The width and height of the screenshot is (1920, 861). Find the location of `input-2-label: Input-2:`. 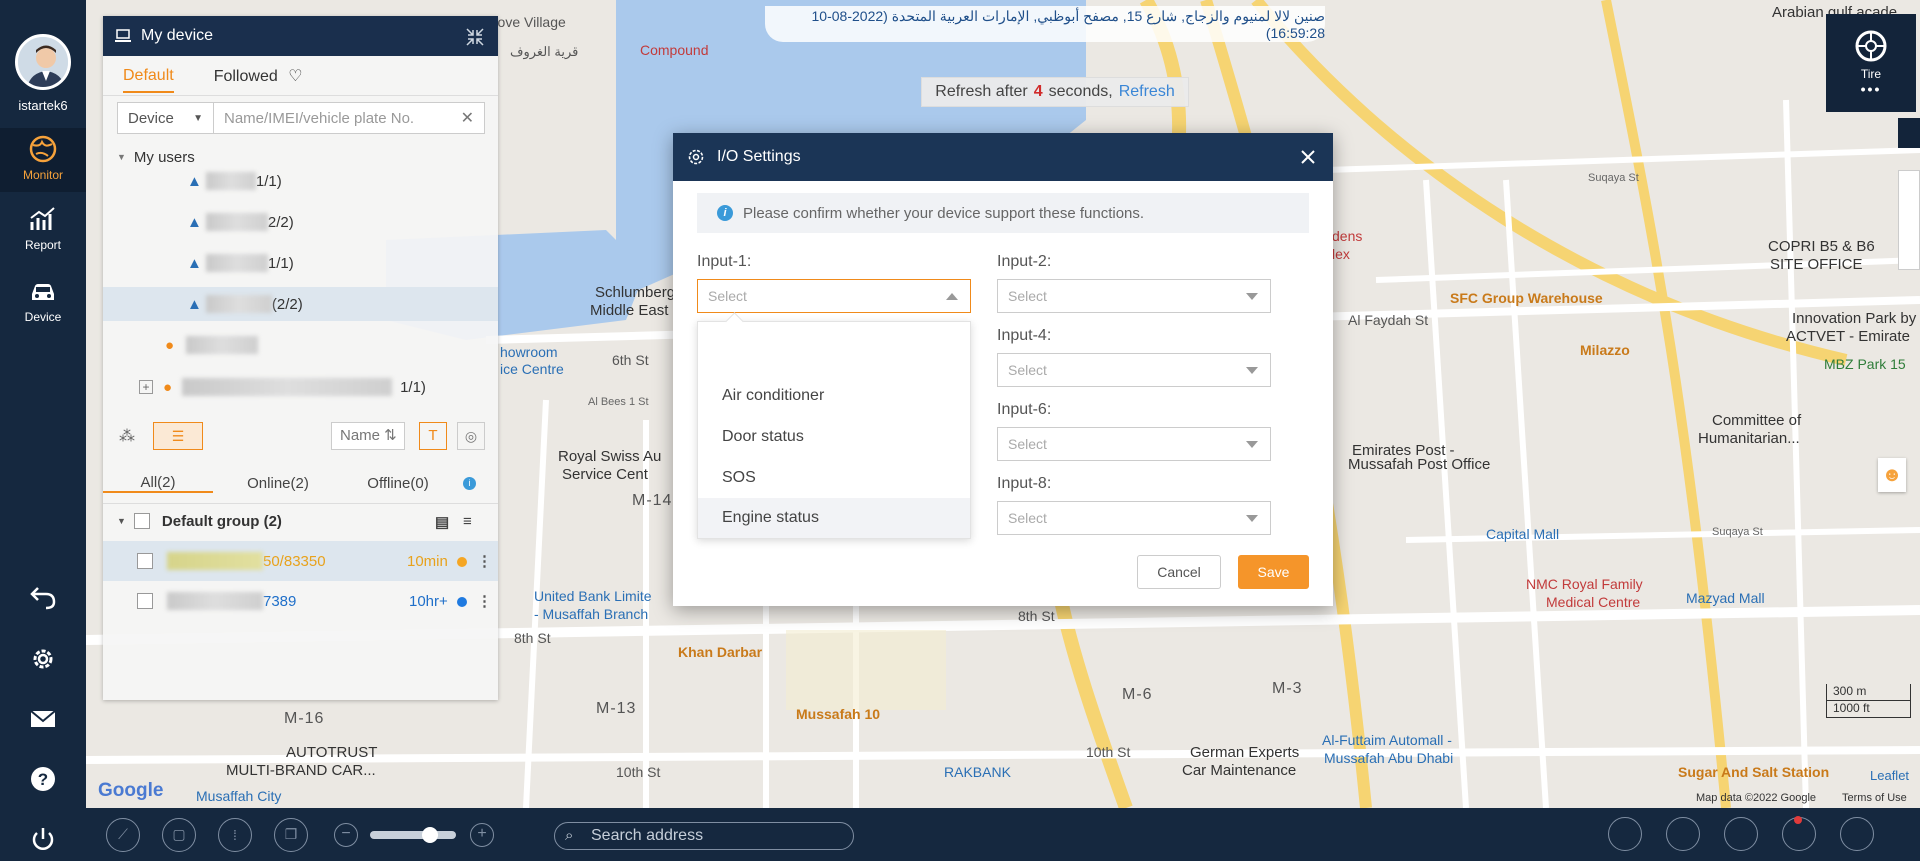

input-2-label: Input-2: is located at coordinates (1024, 261).